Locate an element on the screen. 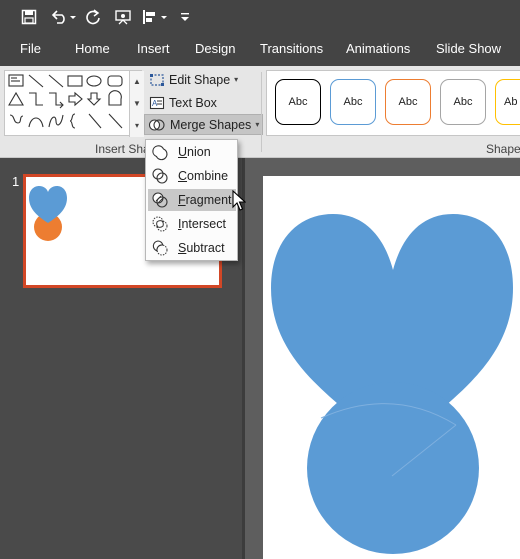  menu-item-intersect: Intersect is located at coordinates (192, 224).